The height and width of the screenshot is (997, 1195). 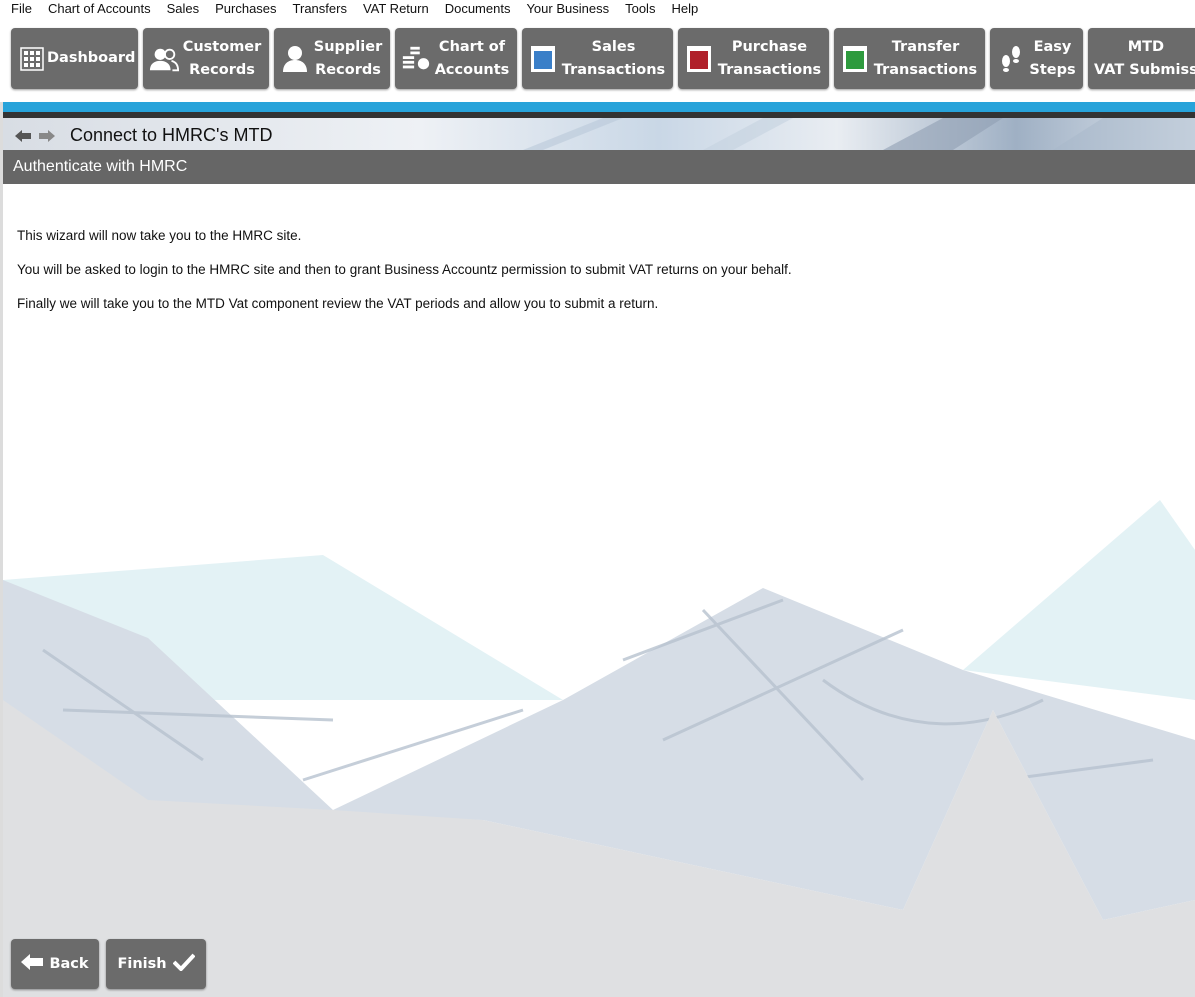 I want to click on easy-steps-button: Easy Steps, so click(x=1036, y=58).